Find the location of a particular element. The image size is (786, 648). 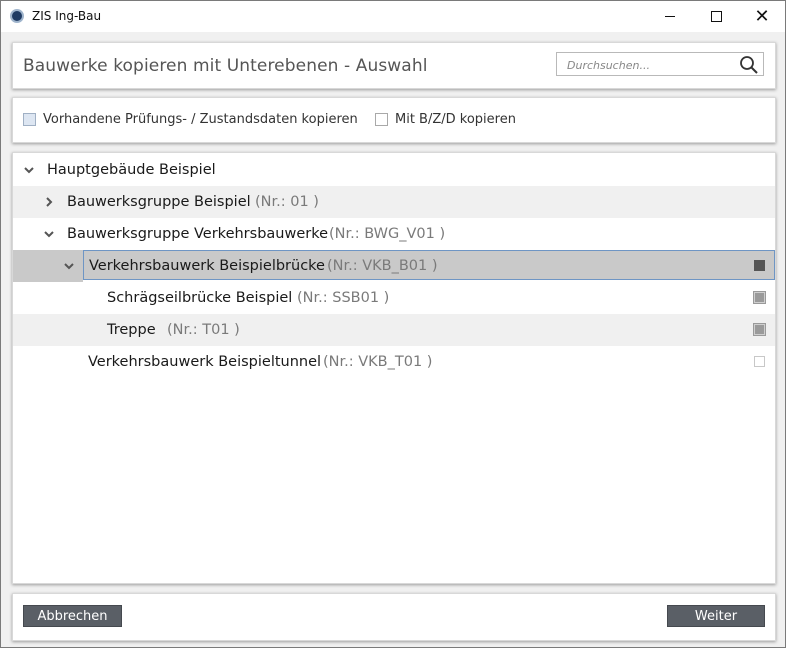

copy-bzd-checkbox is located at coordinates (381, 119).